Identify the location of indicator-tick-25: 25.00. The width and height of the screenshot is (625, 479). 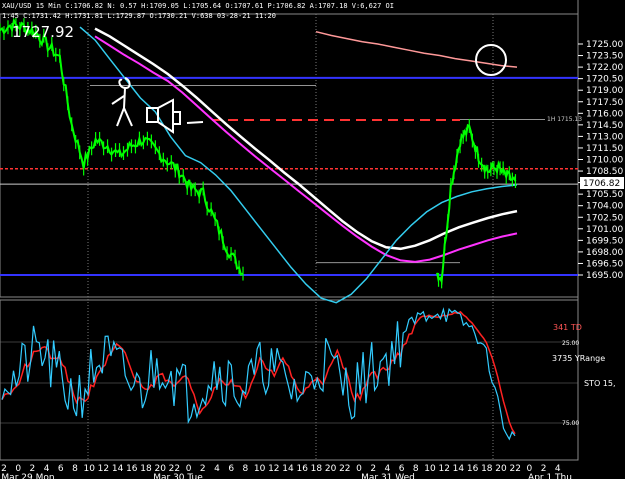
(570, 343).